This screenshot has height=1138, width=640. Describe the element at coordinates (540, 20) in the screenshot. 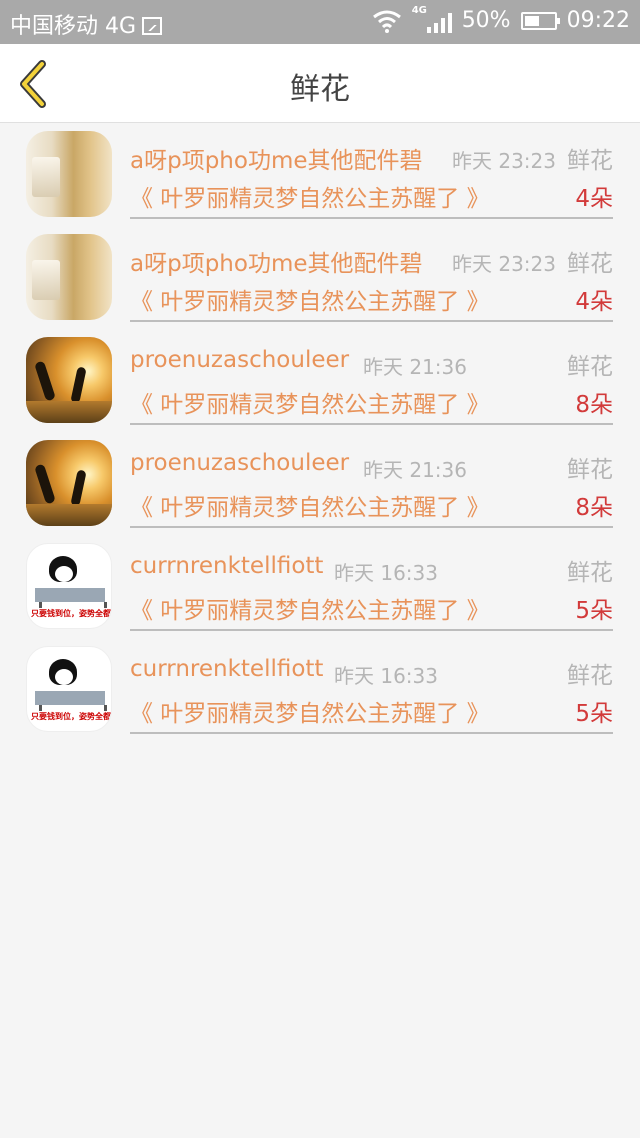

I see `battery-icon` at that location.